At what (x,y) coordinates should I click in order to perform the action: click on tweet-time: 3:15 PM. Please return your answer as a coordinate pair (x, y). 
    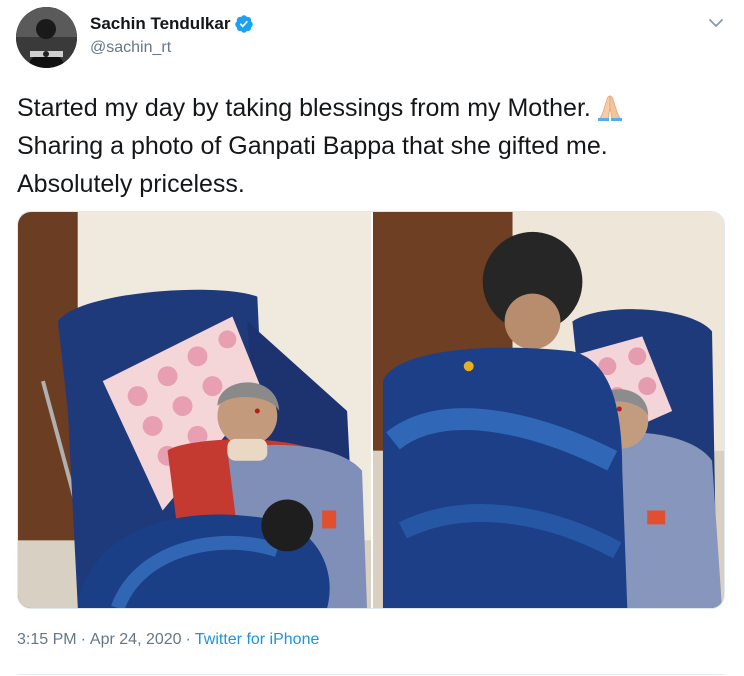
    Looking at the image, I should click on (47, 639).